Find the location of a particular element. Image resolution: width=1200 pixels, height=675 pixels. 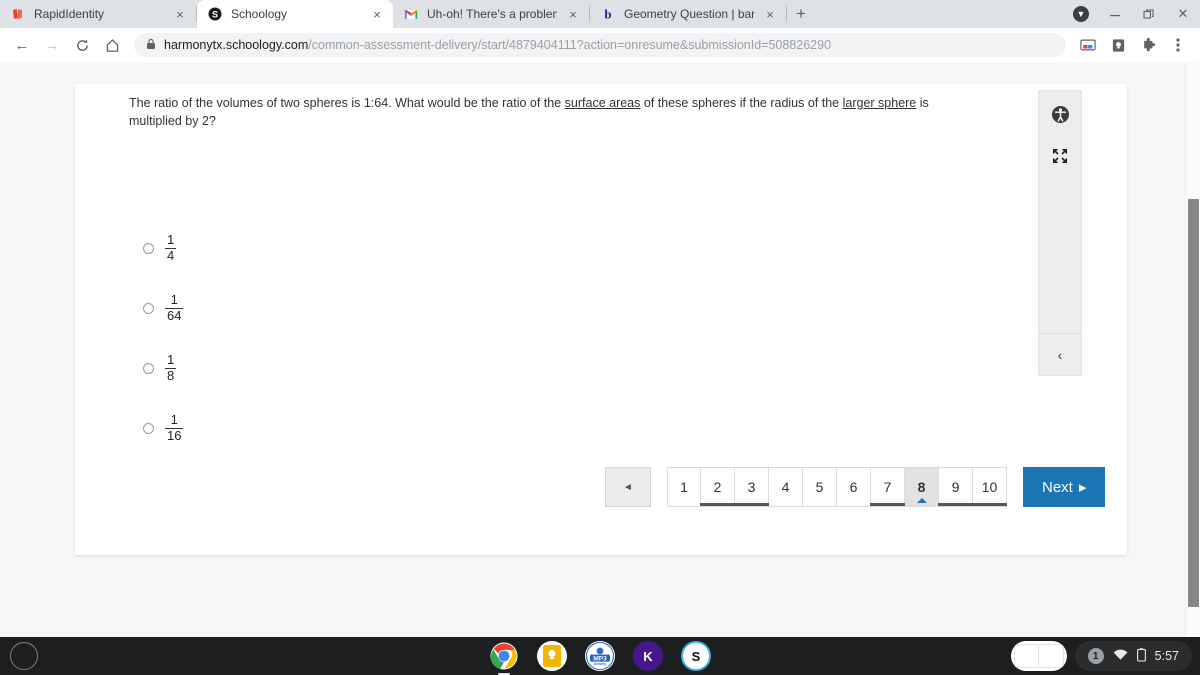

fraction-value: 1 16 is located at coordinates (174, 427).